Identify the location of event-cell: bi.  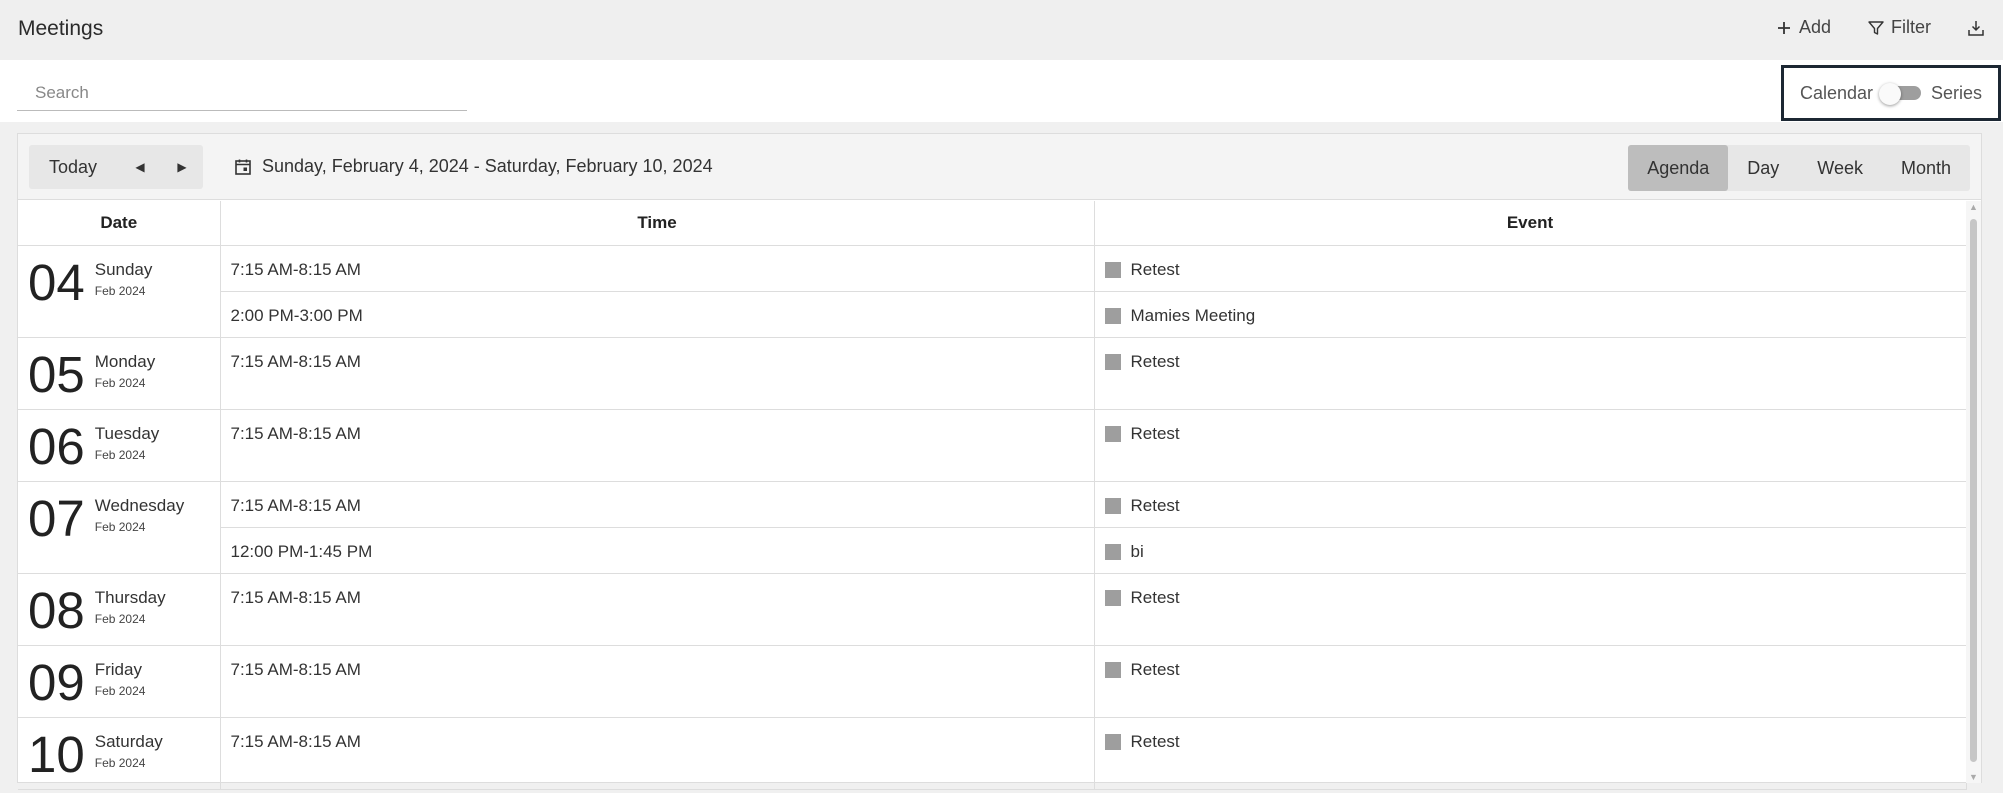
(1530, 550).